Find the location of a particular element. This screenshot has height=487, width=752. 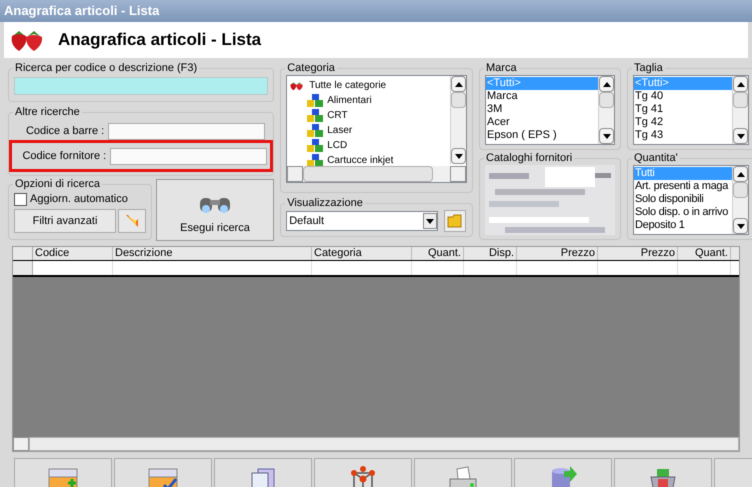

list-item: Deposito 1 is located at coordinates (683, 225).